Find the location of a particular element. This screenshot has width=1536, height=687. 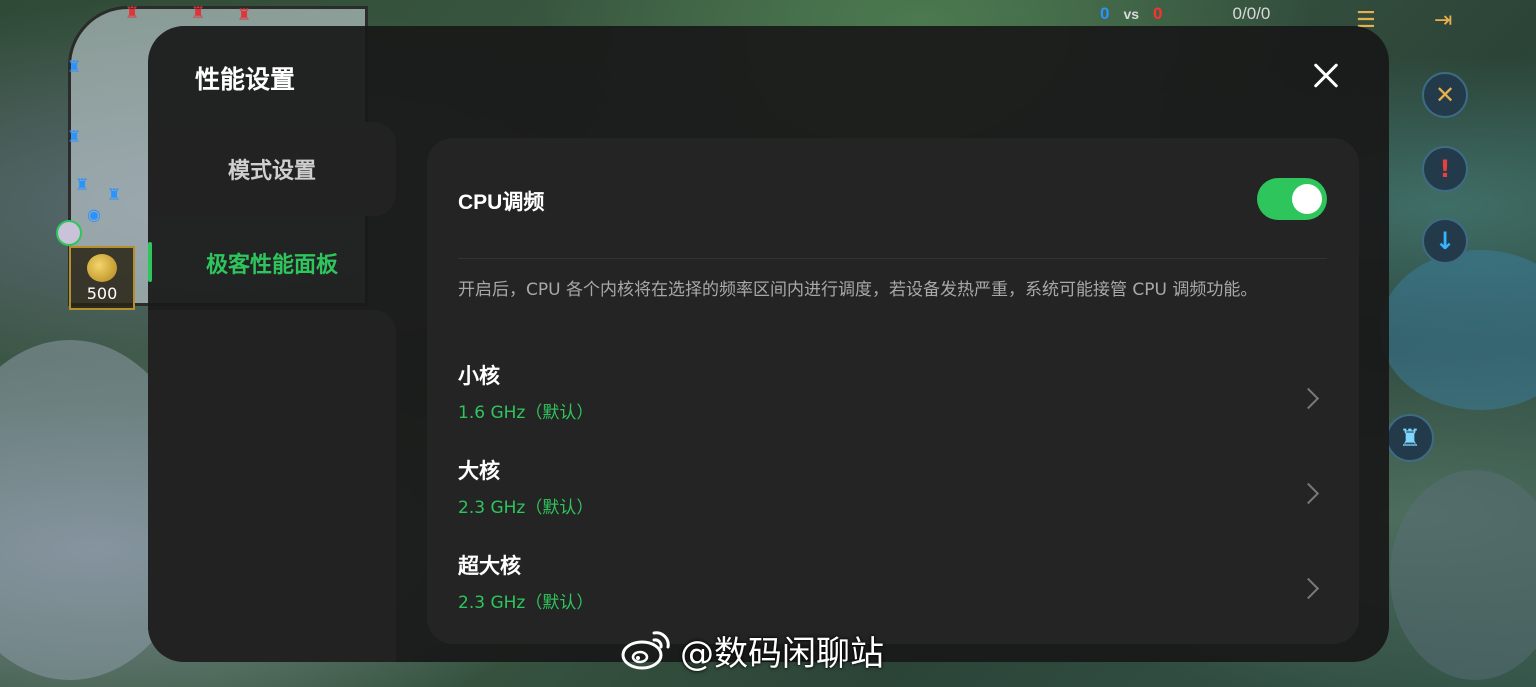

weibo-logo-icon is located at coordinates (645, 650).